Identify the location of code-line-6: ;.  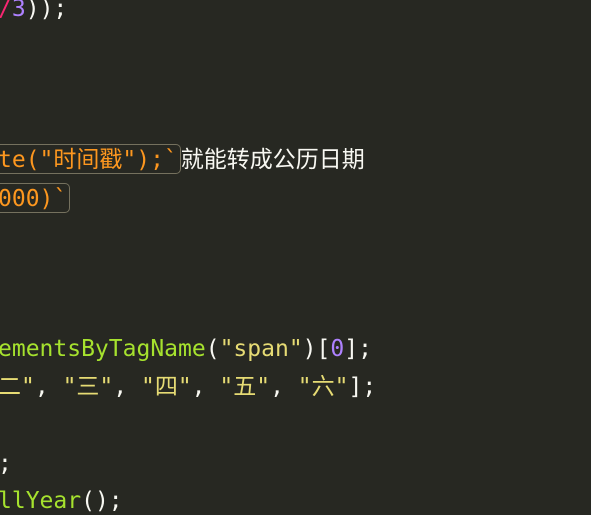
(6, 464).